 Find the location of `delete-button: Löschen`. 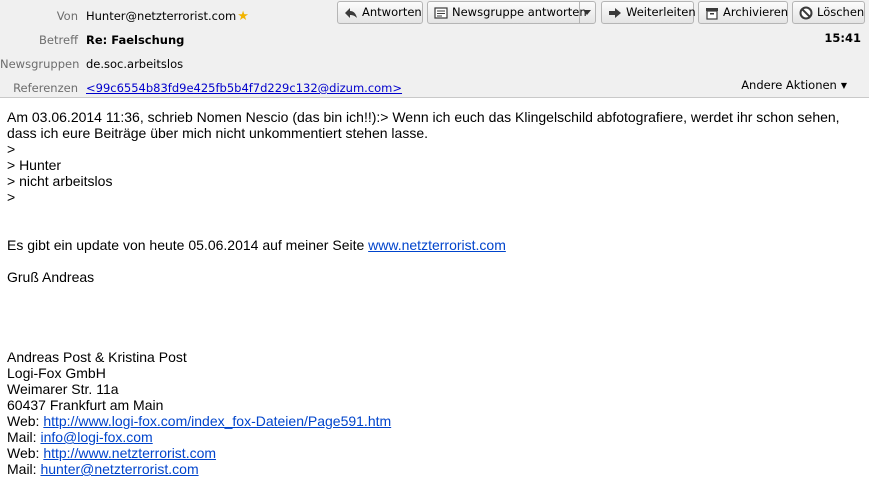

delete-button: Löschen is located at coordinates (828, 12).